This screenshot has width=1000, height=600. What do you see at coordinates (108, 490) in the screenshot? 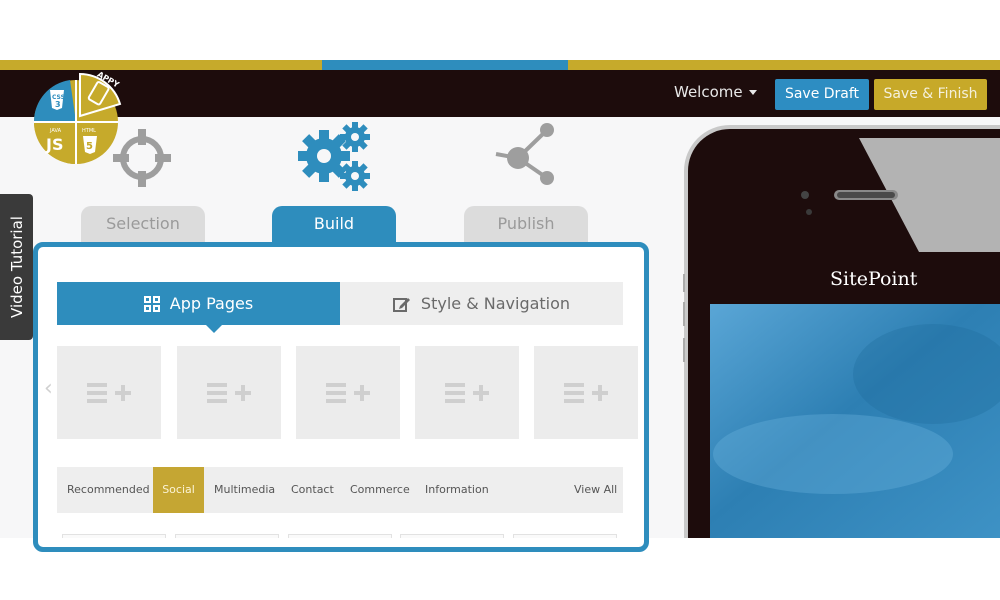
I see `category-recommended: Recommended` at bounding box center [108, 490].